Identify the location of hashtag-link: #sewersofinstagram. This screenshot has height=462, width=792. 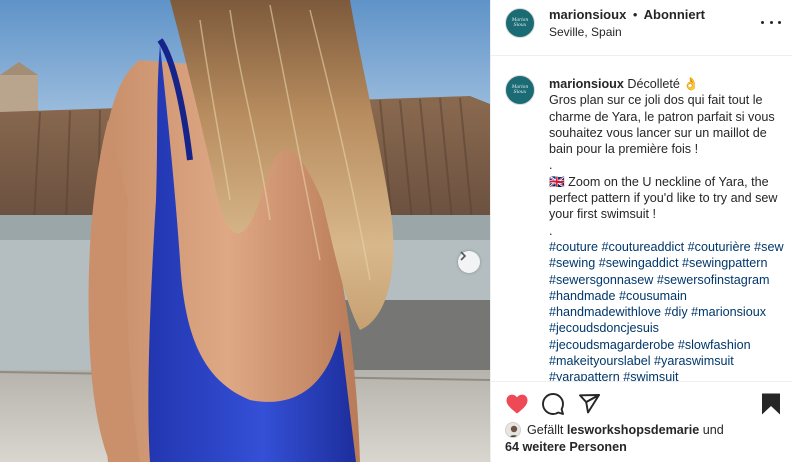
(713, 280).